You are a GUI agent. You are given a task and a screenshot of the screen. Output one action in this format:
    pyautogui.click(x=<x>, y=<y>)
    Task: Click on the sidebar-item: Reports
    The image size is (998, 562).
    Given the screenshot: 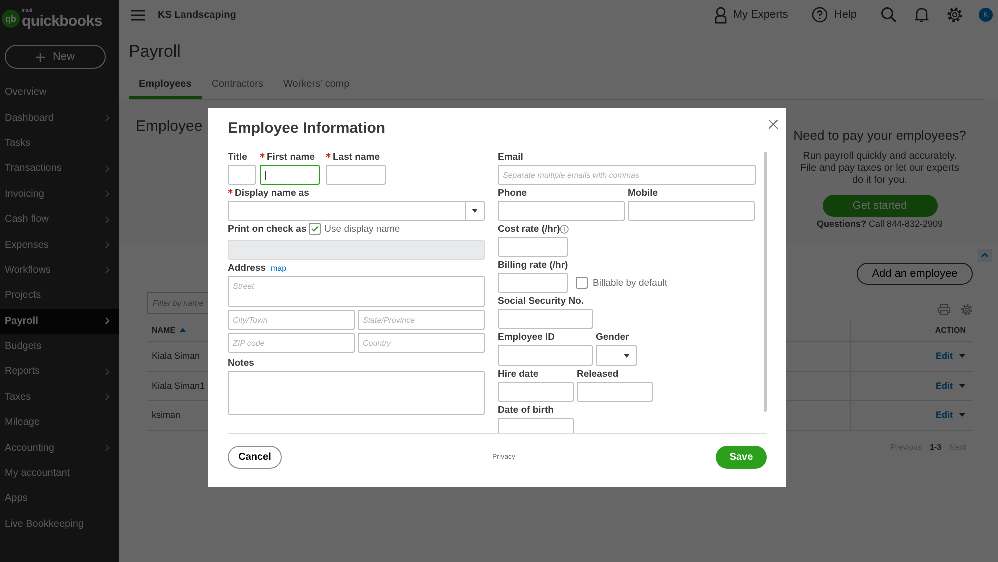 What is the action you would take?
    pyautogui.click(x=59, y=372)
    